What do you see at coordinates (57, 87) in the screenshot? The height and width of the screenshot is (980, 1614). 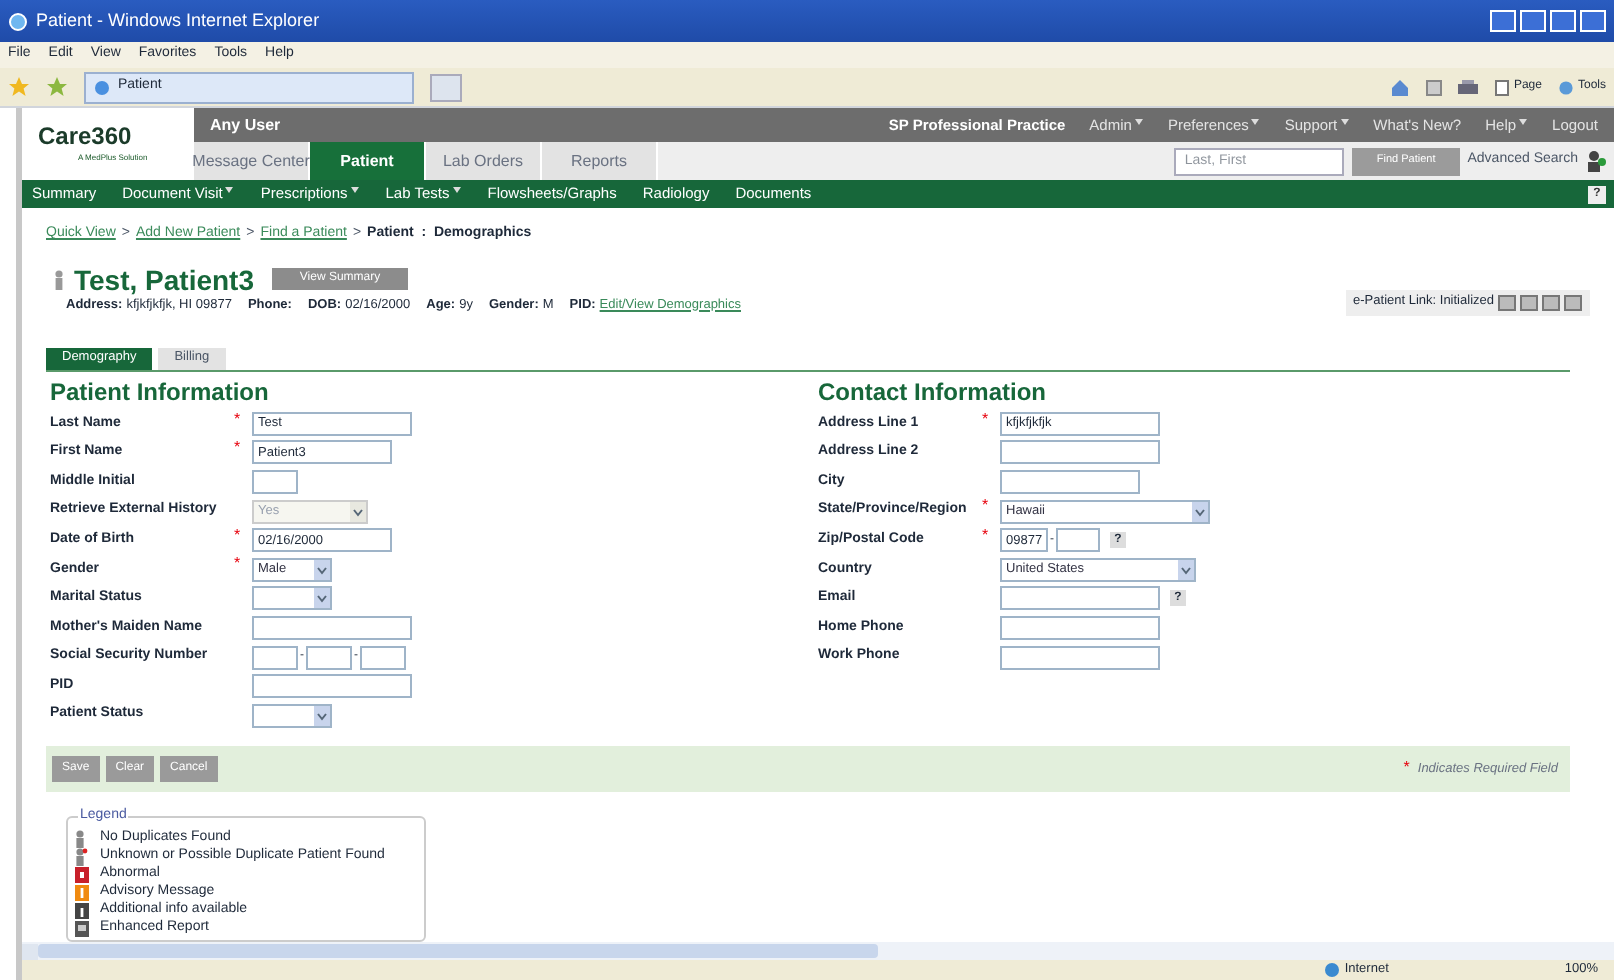 I see `add-favorite-icon` at bounding box center [57, 87].